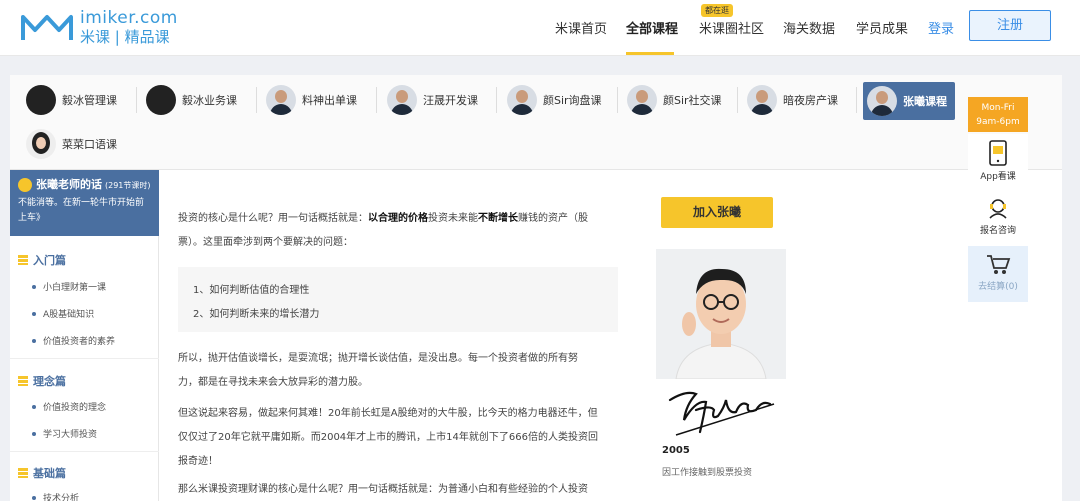 This screenshot has height=501, width=1080. What do you see at coordinates (128, 185) in the screenshot?
I see `lesson-count: (291节课时)` at bounding box center [128, 185].